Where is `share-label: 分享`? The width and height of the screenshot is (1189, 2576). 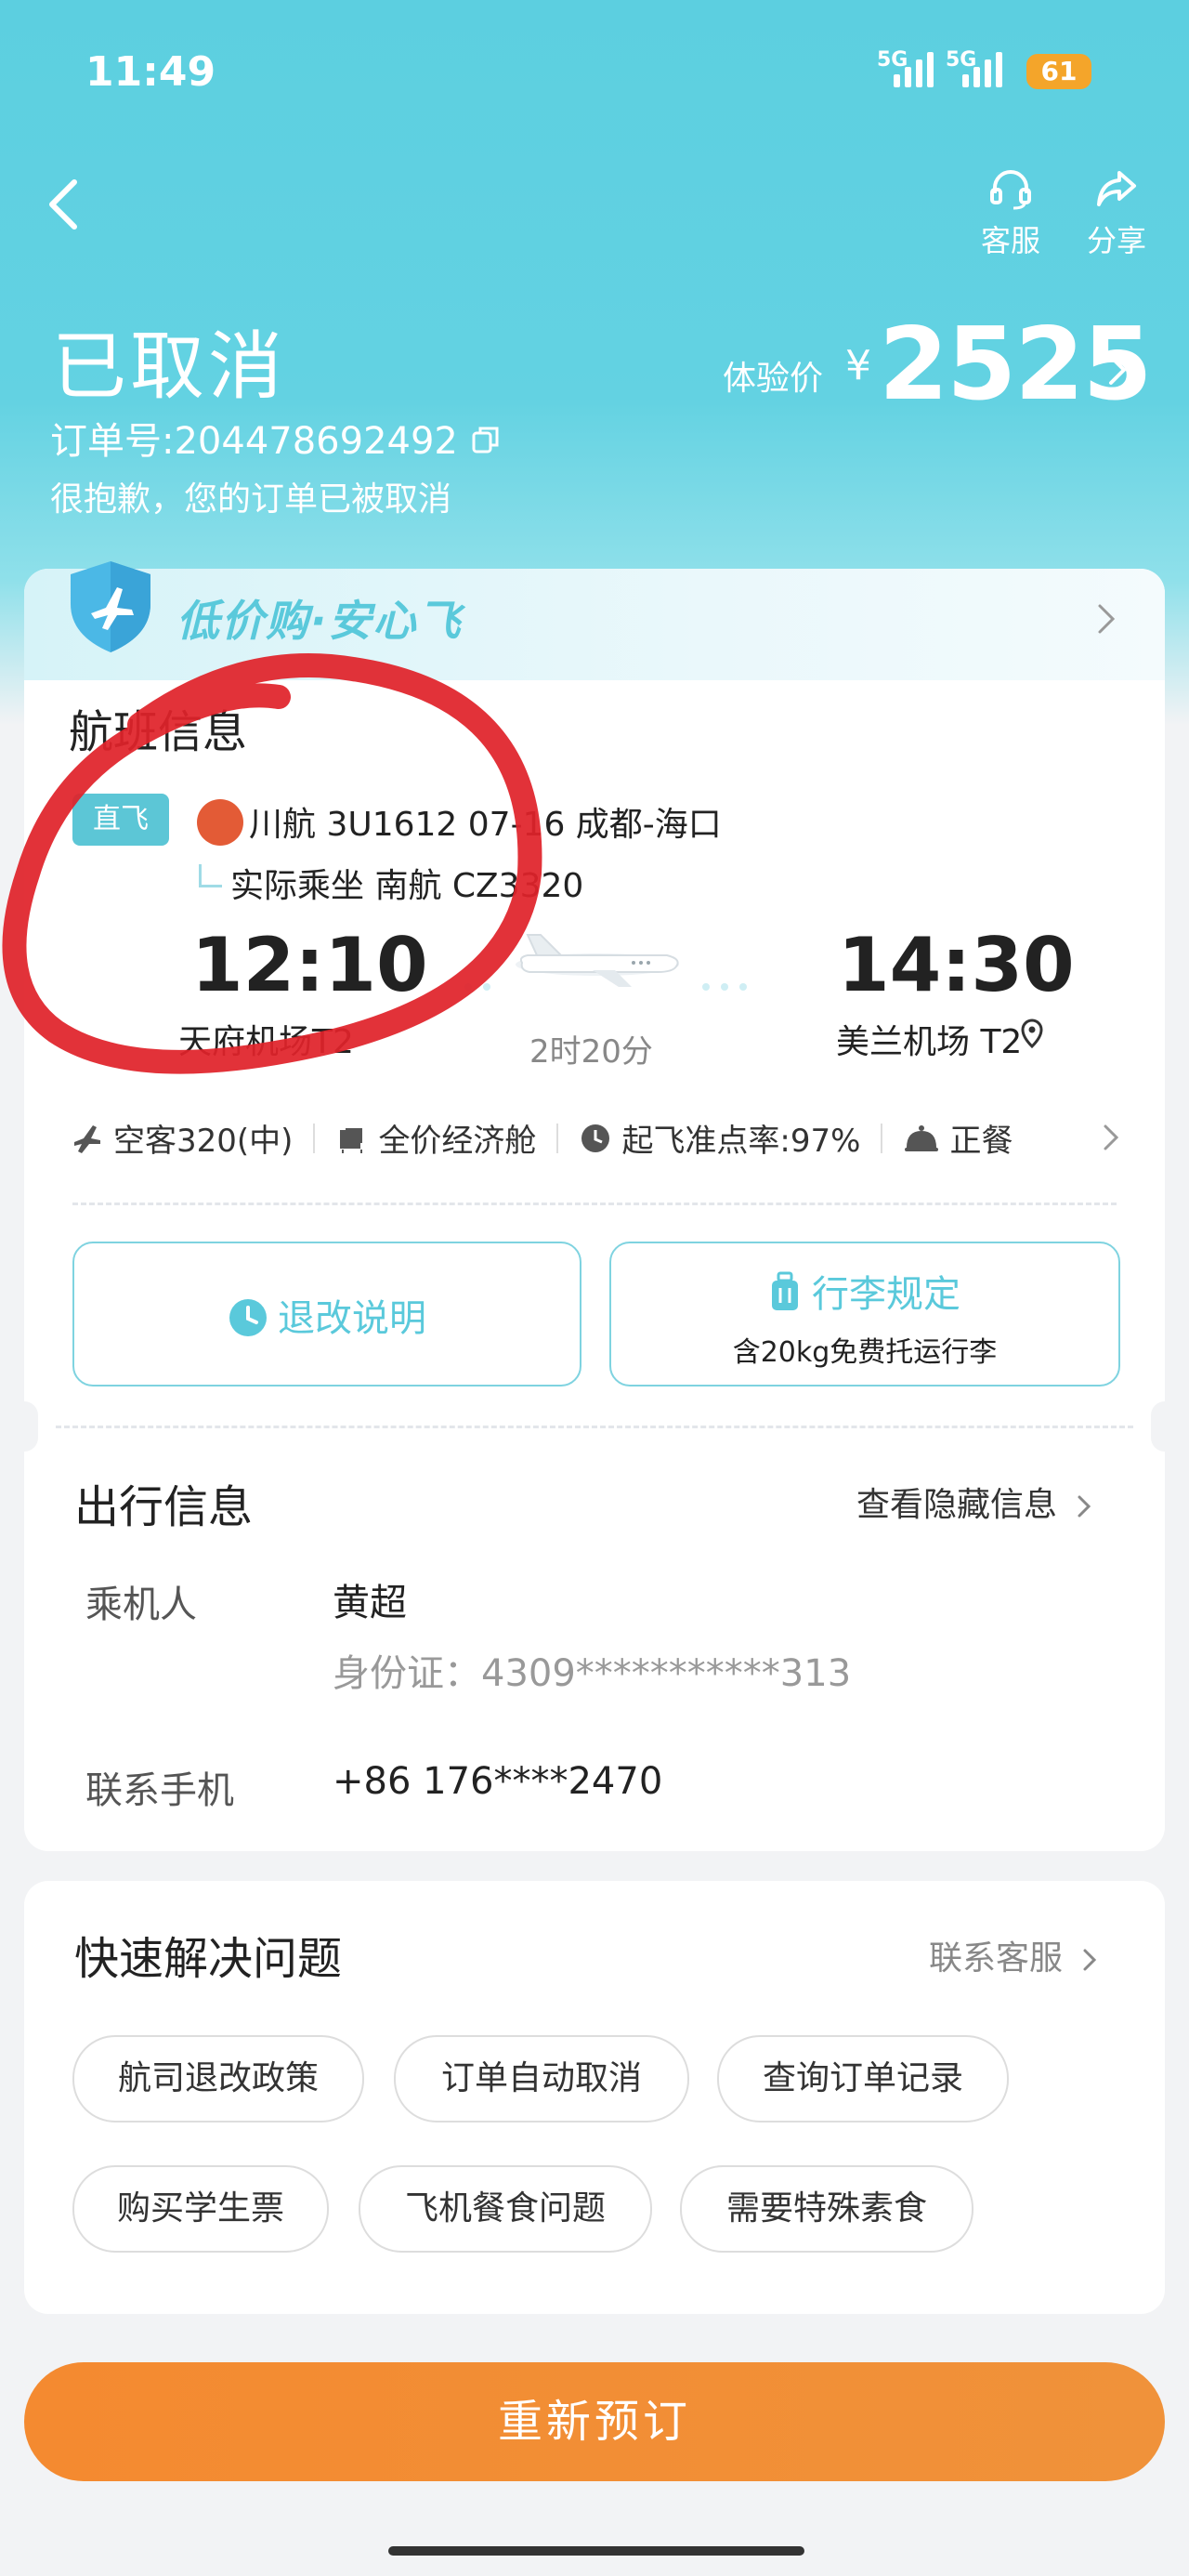
share-label: 分享 is located at coordinates (1116, 240).